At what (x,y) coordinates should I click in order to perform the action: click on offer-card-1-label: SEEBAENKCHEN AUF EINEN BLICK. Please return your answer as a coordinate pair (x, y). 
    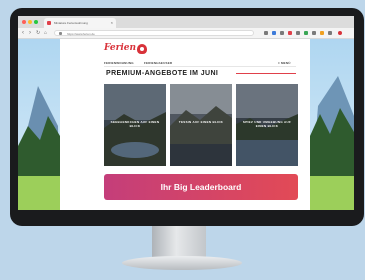
    Looking at the image, I should click on (135, 124).